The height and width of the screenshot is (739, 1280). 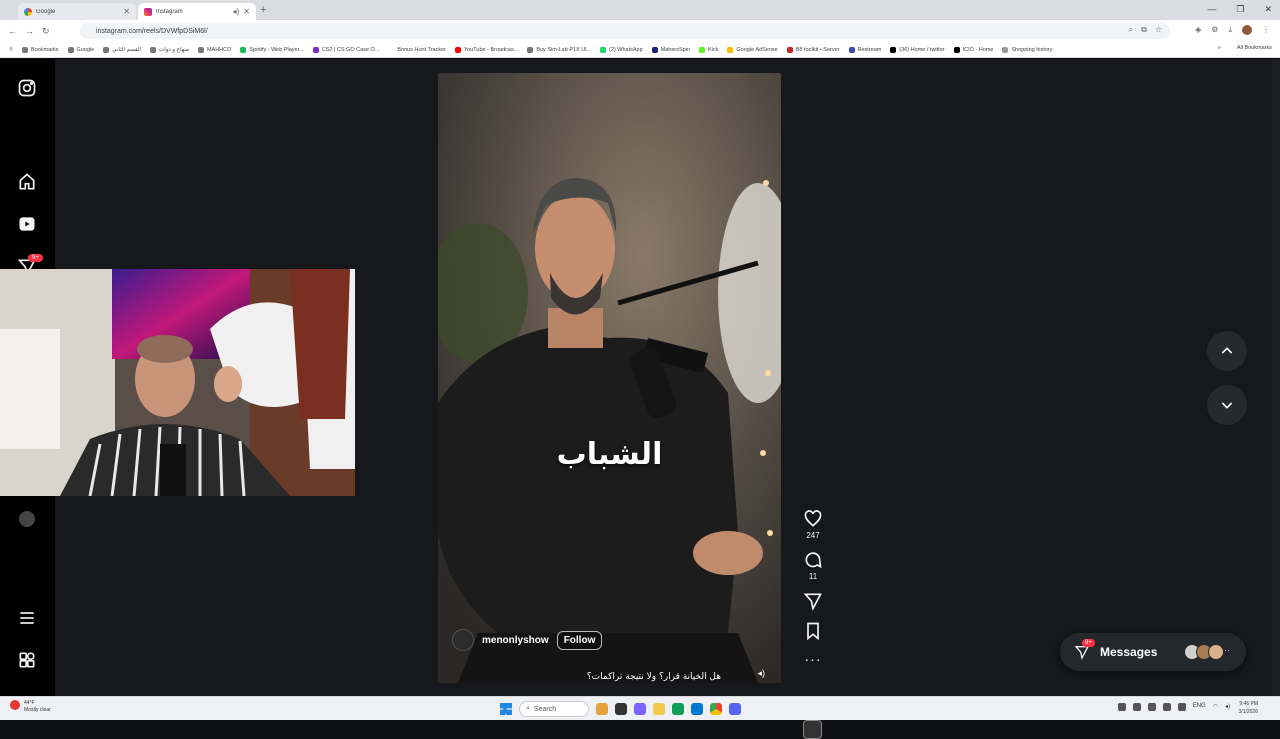 What do you see at coordinates (1215, 707) in the screenshot?
I see `wifi-icon: ◠` at bounding box center [1215, 707].